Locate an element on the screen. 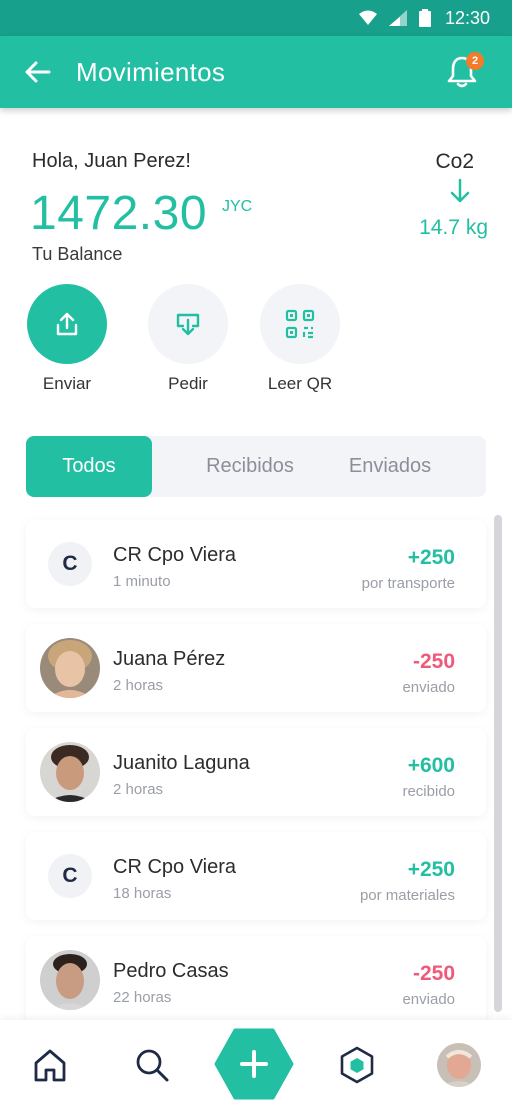 This screenshot has width=512, height=1109. notifications-button: 2 is located at coordinates (465, 71).